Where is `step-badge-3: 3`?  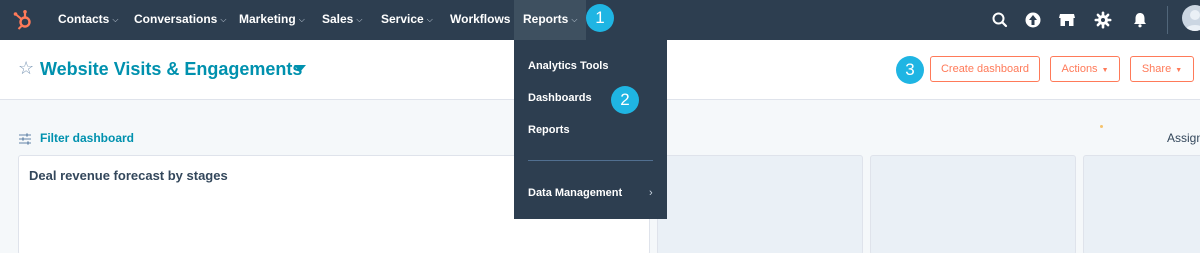 step-badge-3: 3 is located at coordinates (910, 70).